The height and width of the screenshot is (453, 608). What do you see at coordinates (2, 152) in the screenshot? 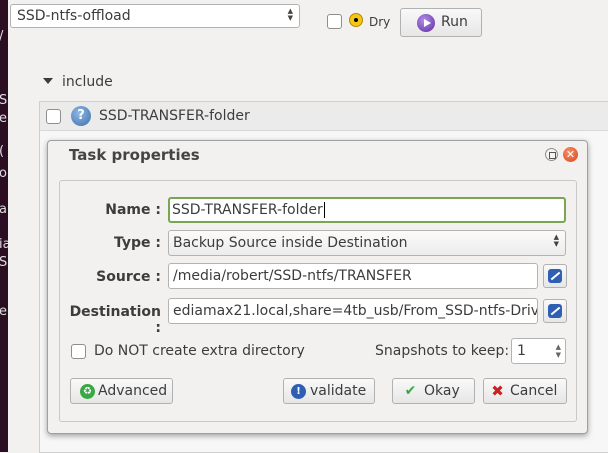
I see `background-text: (` at bounding box center [2, 152].